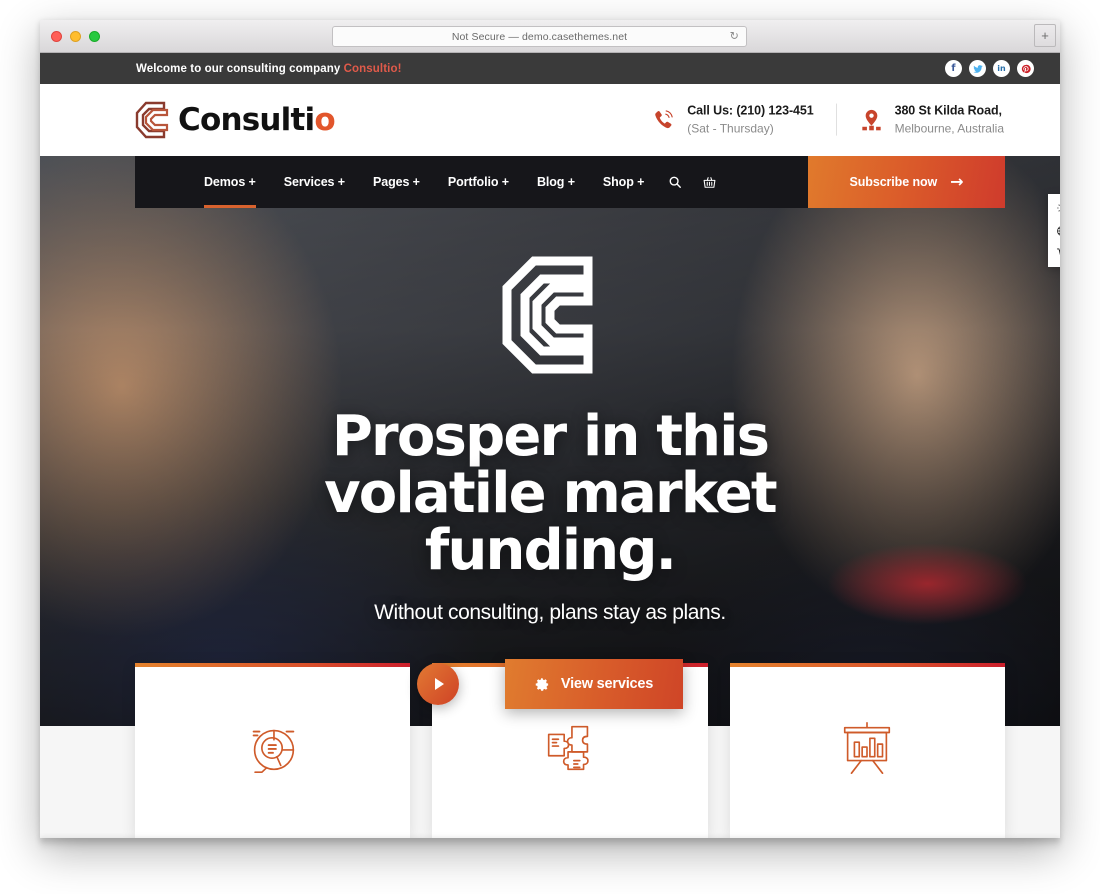 The height and width of the screenshot is (894, 1100). Describe the element at coordinates (230, 182) in the screenshot. I see `nav-item-demos: Demos +` at that location.